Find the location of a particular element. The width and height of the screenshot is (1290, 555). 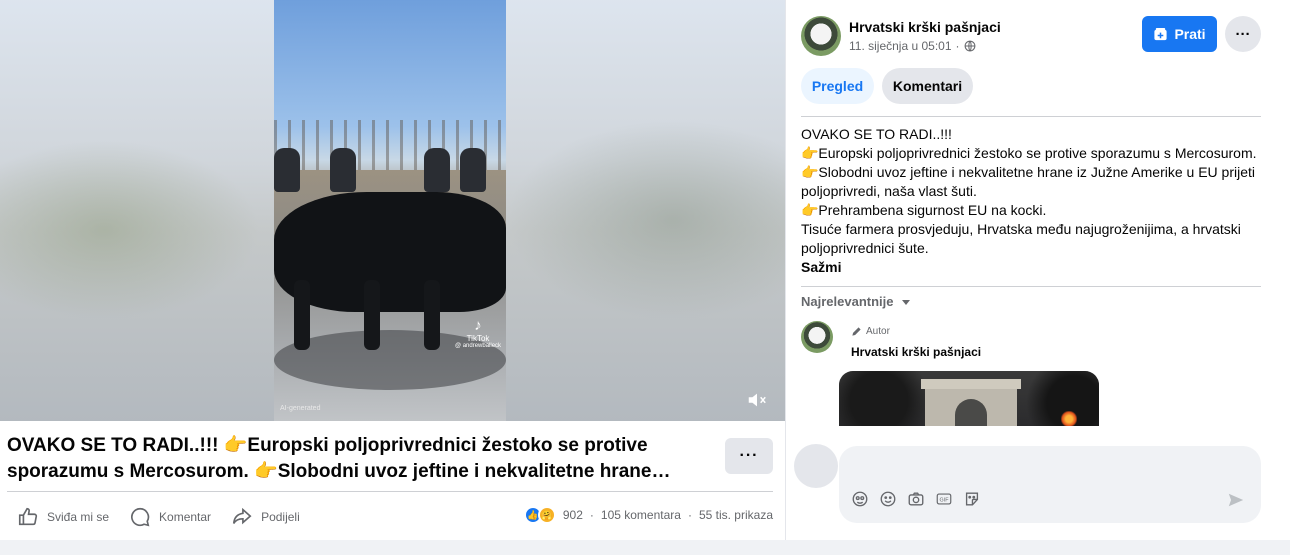

camera-icon is located at coordinates (916, 499).